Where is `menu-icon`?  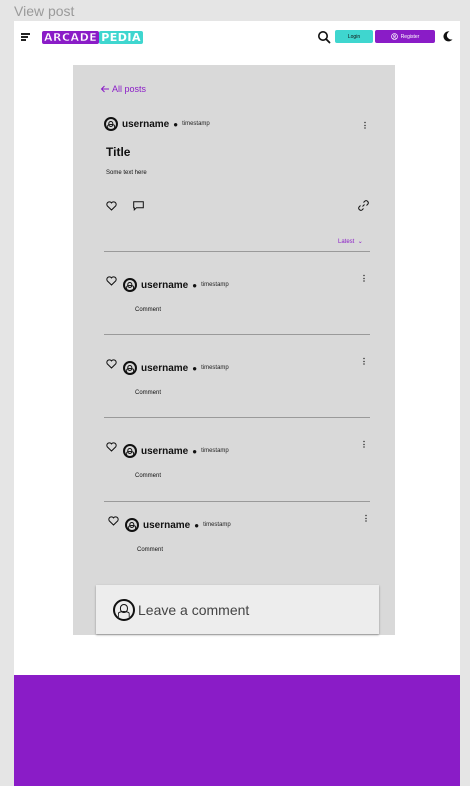
menu-icon is located at coordinates (25, 37).